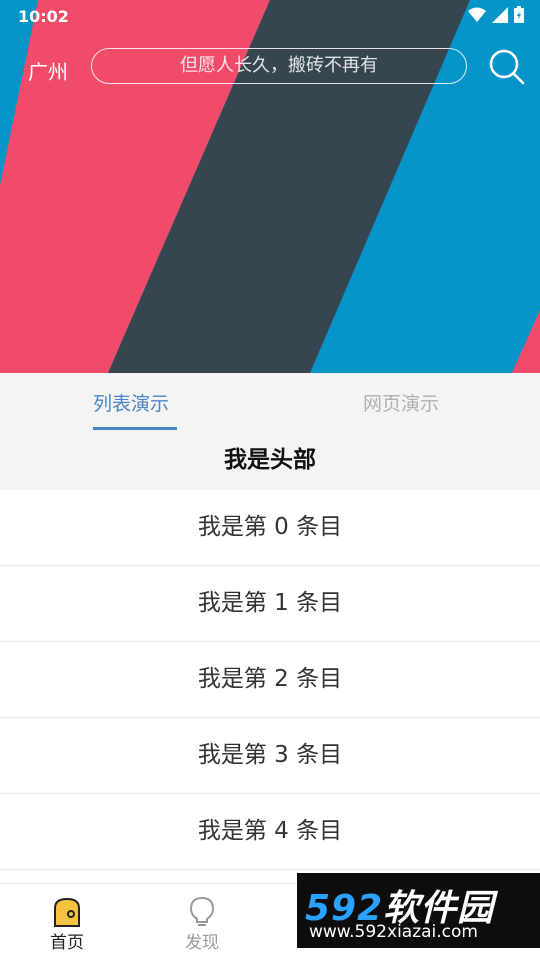  Describe the element at coordinates (131, 402) in the screenshot. I see `tab-list-demo: 列表演示` at that location.